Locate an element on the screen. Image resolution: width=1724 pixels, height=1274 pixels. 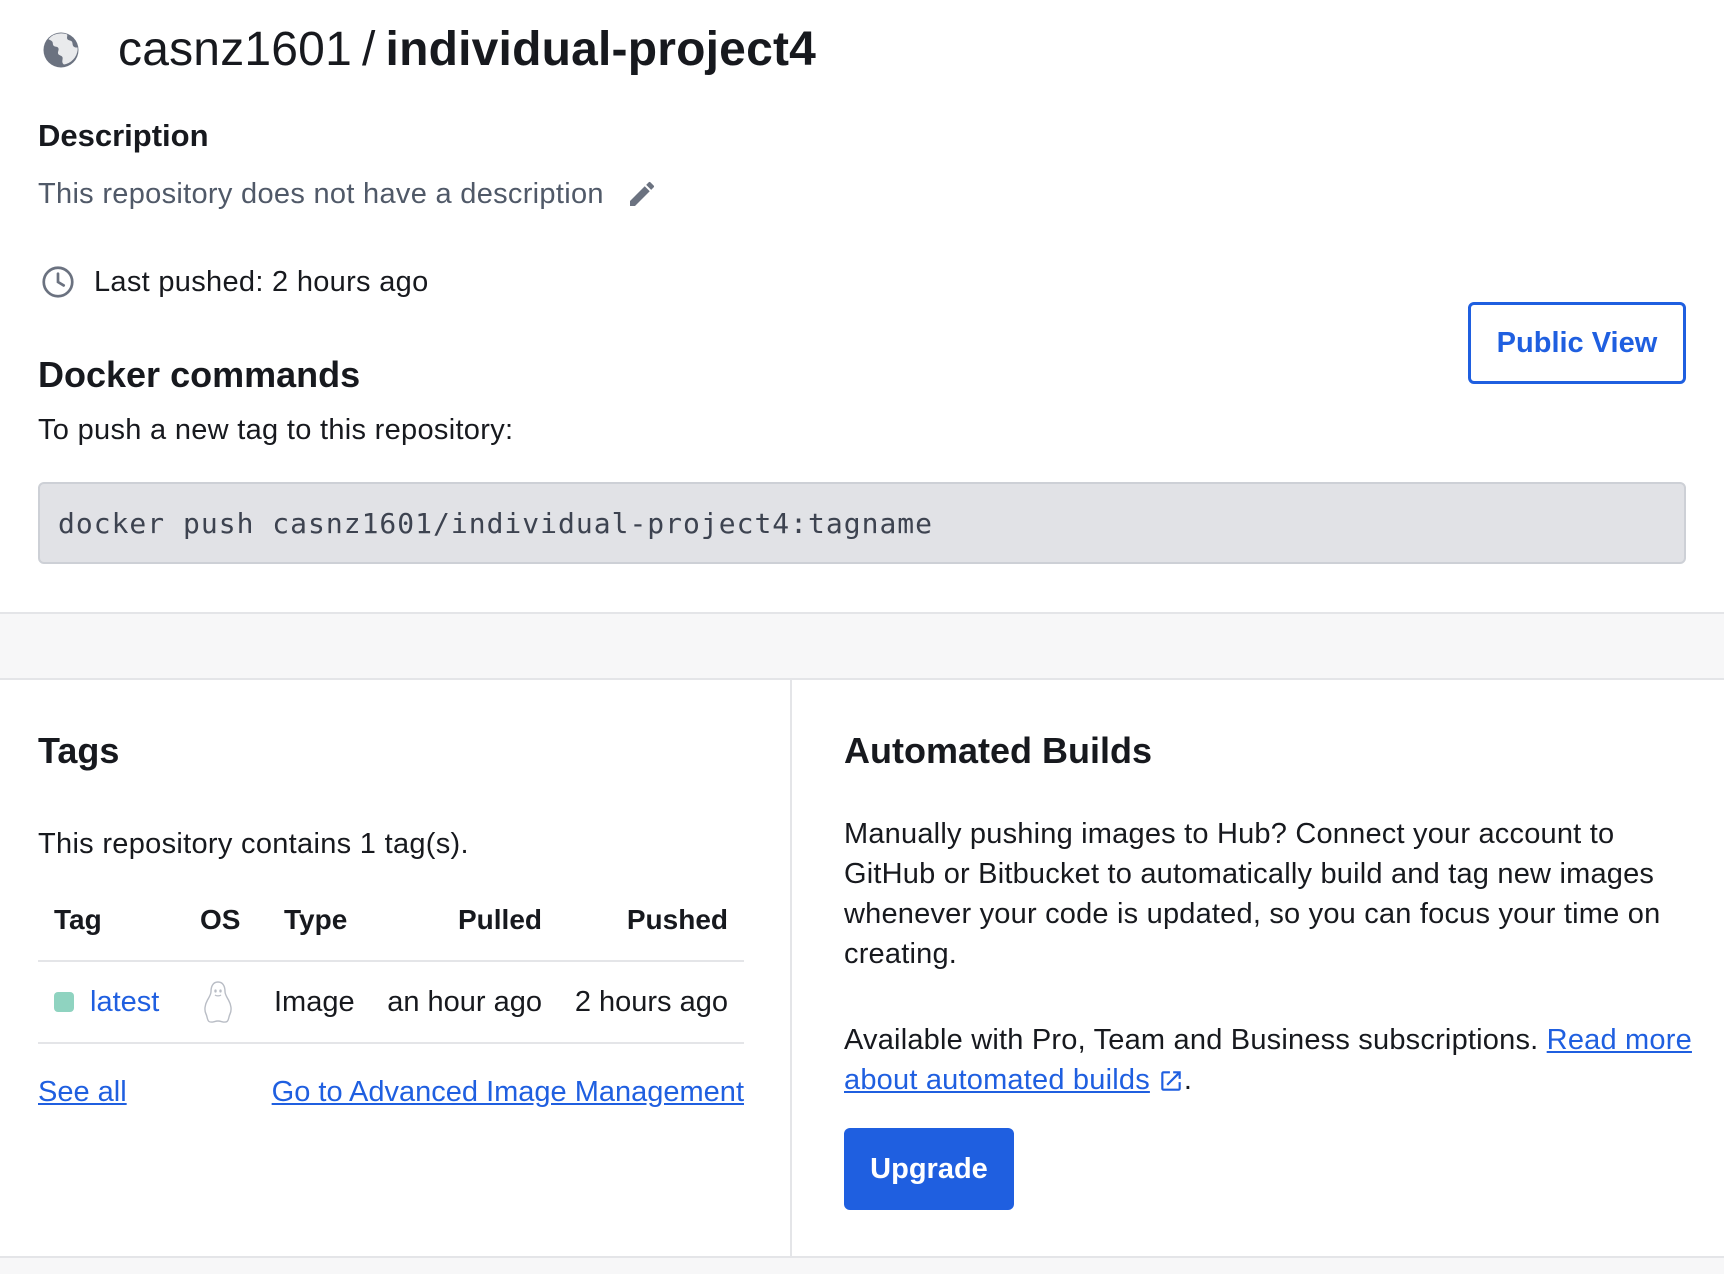
external-link-icon is located at coordinates (1171, 1081).